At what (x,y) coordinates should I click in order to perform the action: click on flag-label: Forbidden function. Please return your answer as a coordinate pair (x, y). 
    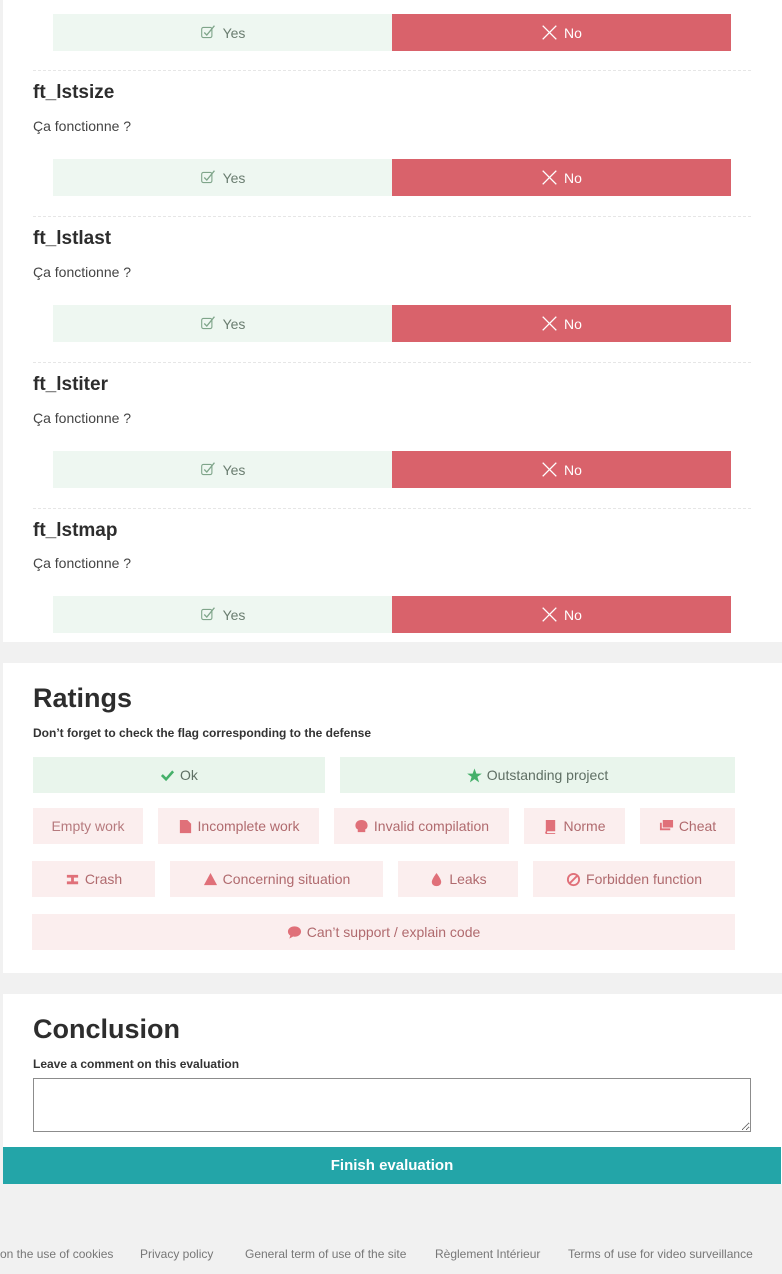
    Looking at the image, I should click on (644, 879).